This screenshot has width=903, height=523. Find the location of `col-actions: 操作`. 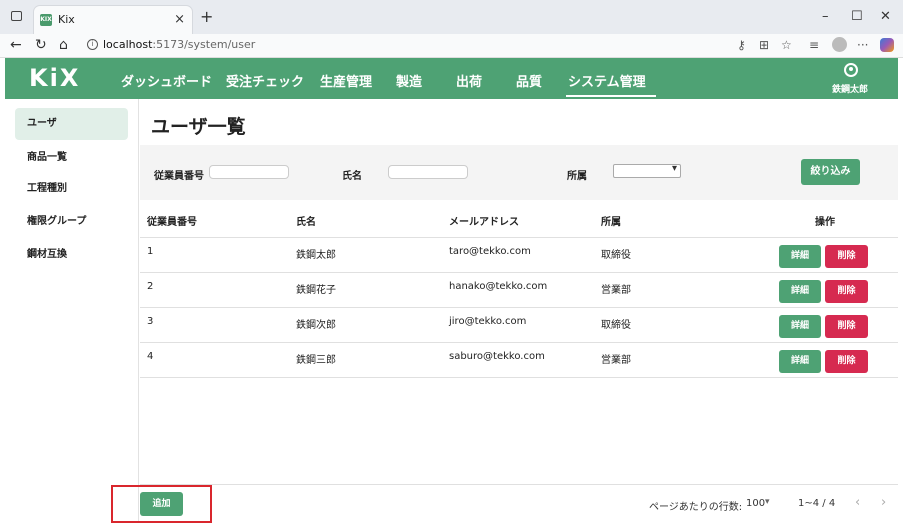

col-actions: 操作 is located at coordinates (825, 222).